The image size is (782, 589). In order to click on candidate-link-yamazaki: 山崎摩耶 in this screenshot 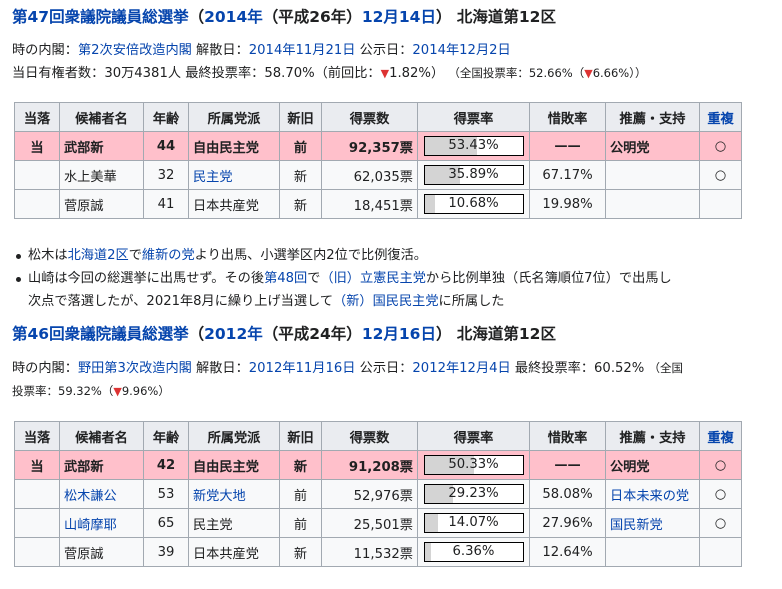, I will do `click(90, 525)`.